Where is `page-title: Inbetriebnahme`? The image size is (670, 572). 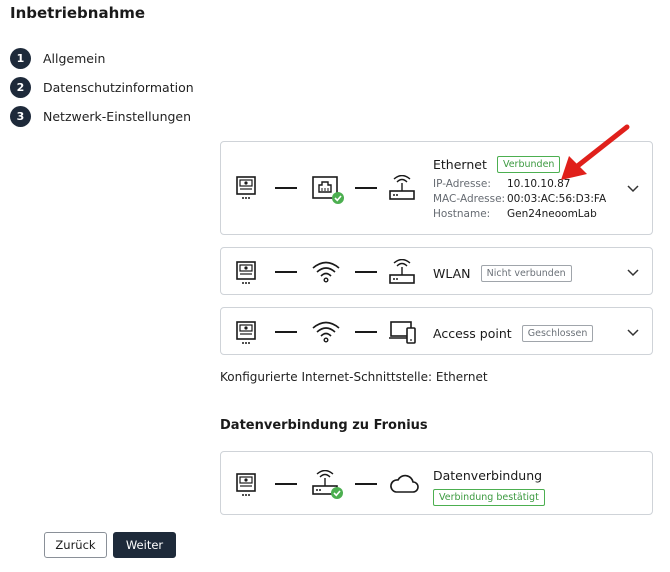
page-title: Inbetriebnahme is located at coordinates (78, 13).